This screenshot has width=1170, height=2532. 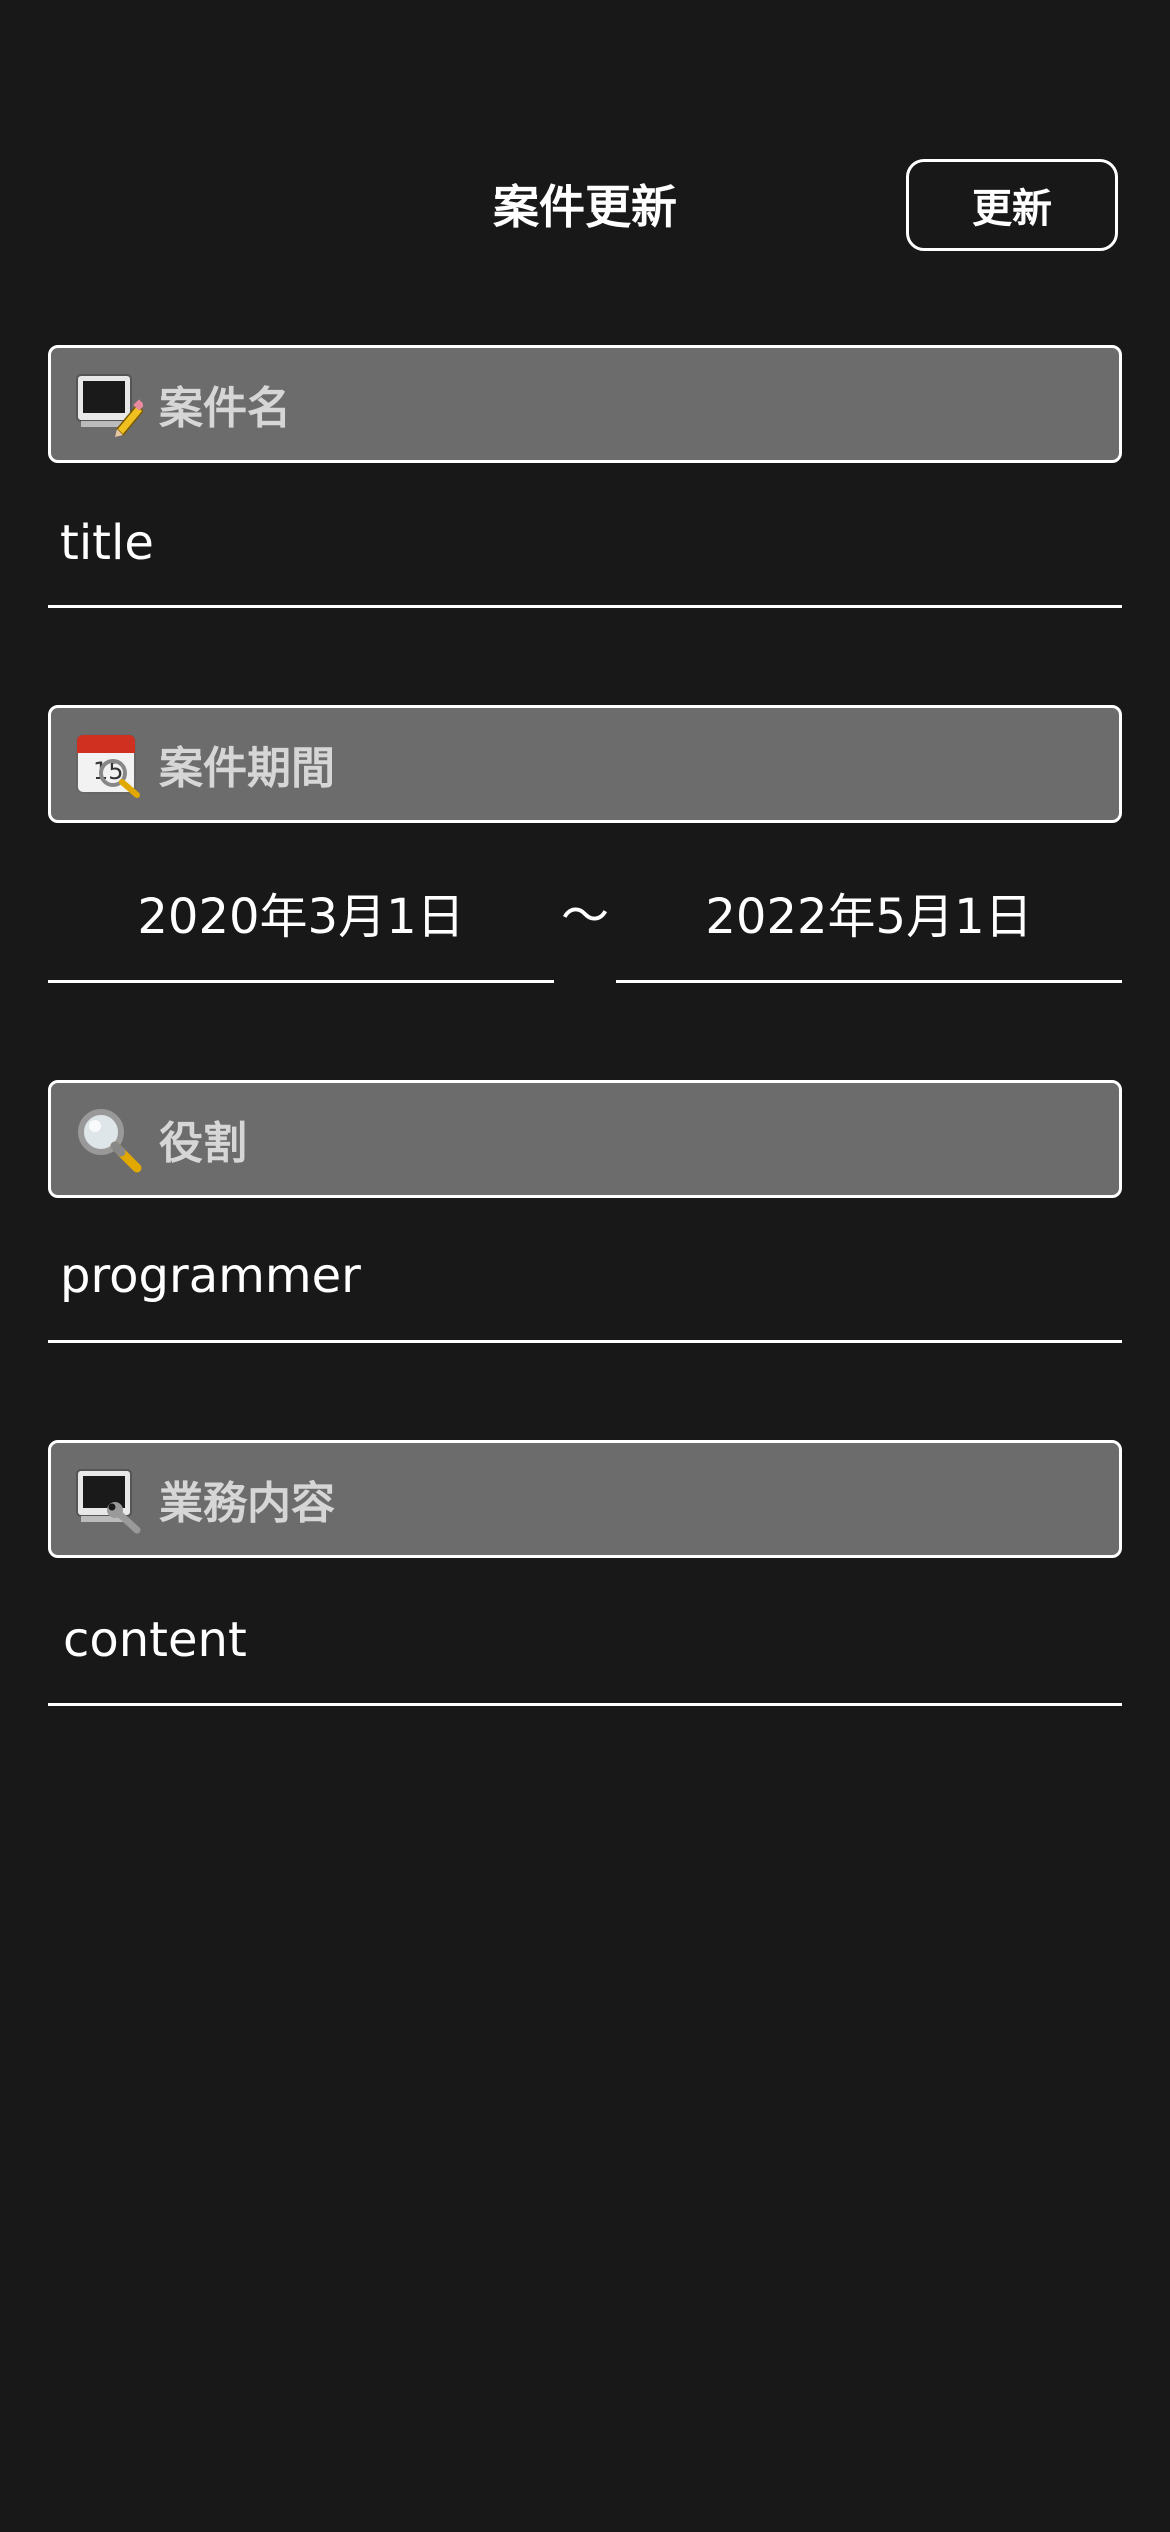 I want to click on section-label-role: 役割, so click(x=203, y=1143).